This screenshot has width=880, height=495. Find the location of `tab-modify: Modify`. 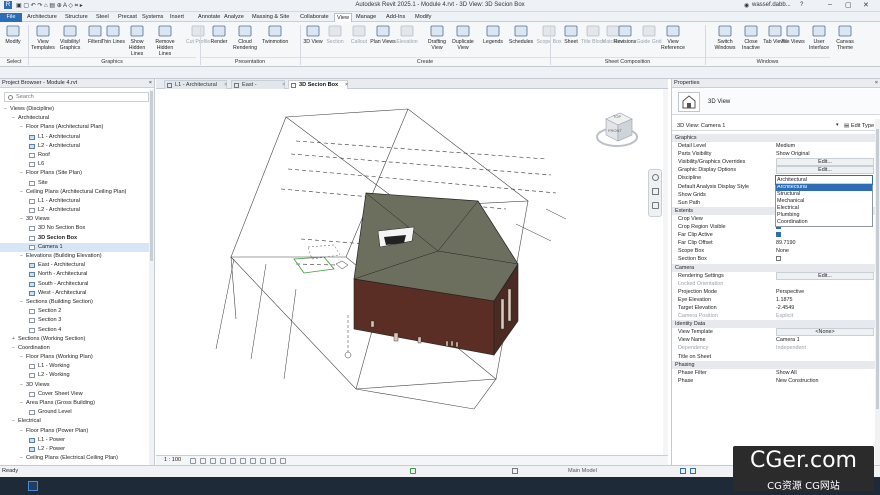

tab-modify: Modify is located at coordinates (423, 17).